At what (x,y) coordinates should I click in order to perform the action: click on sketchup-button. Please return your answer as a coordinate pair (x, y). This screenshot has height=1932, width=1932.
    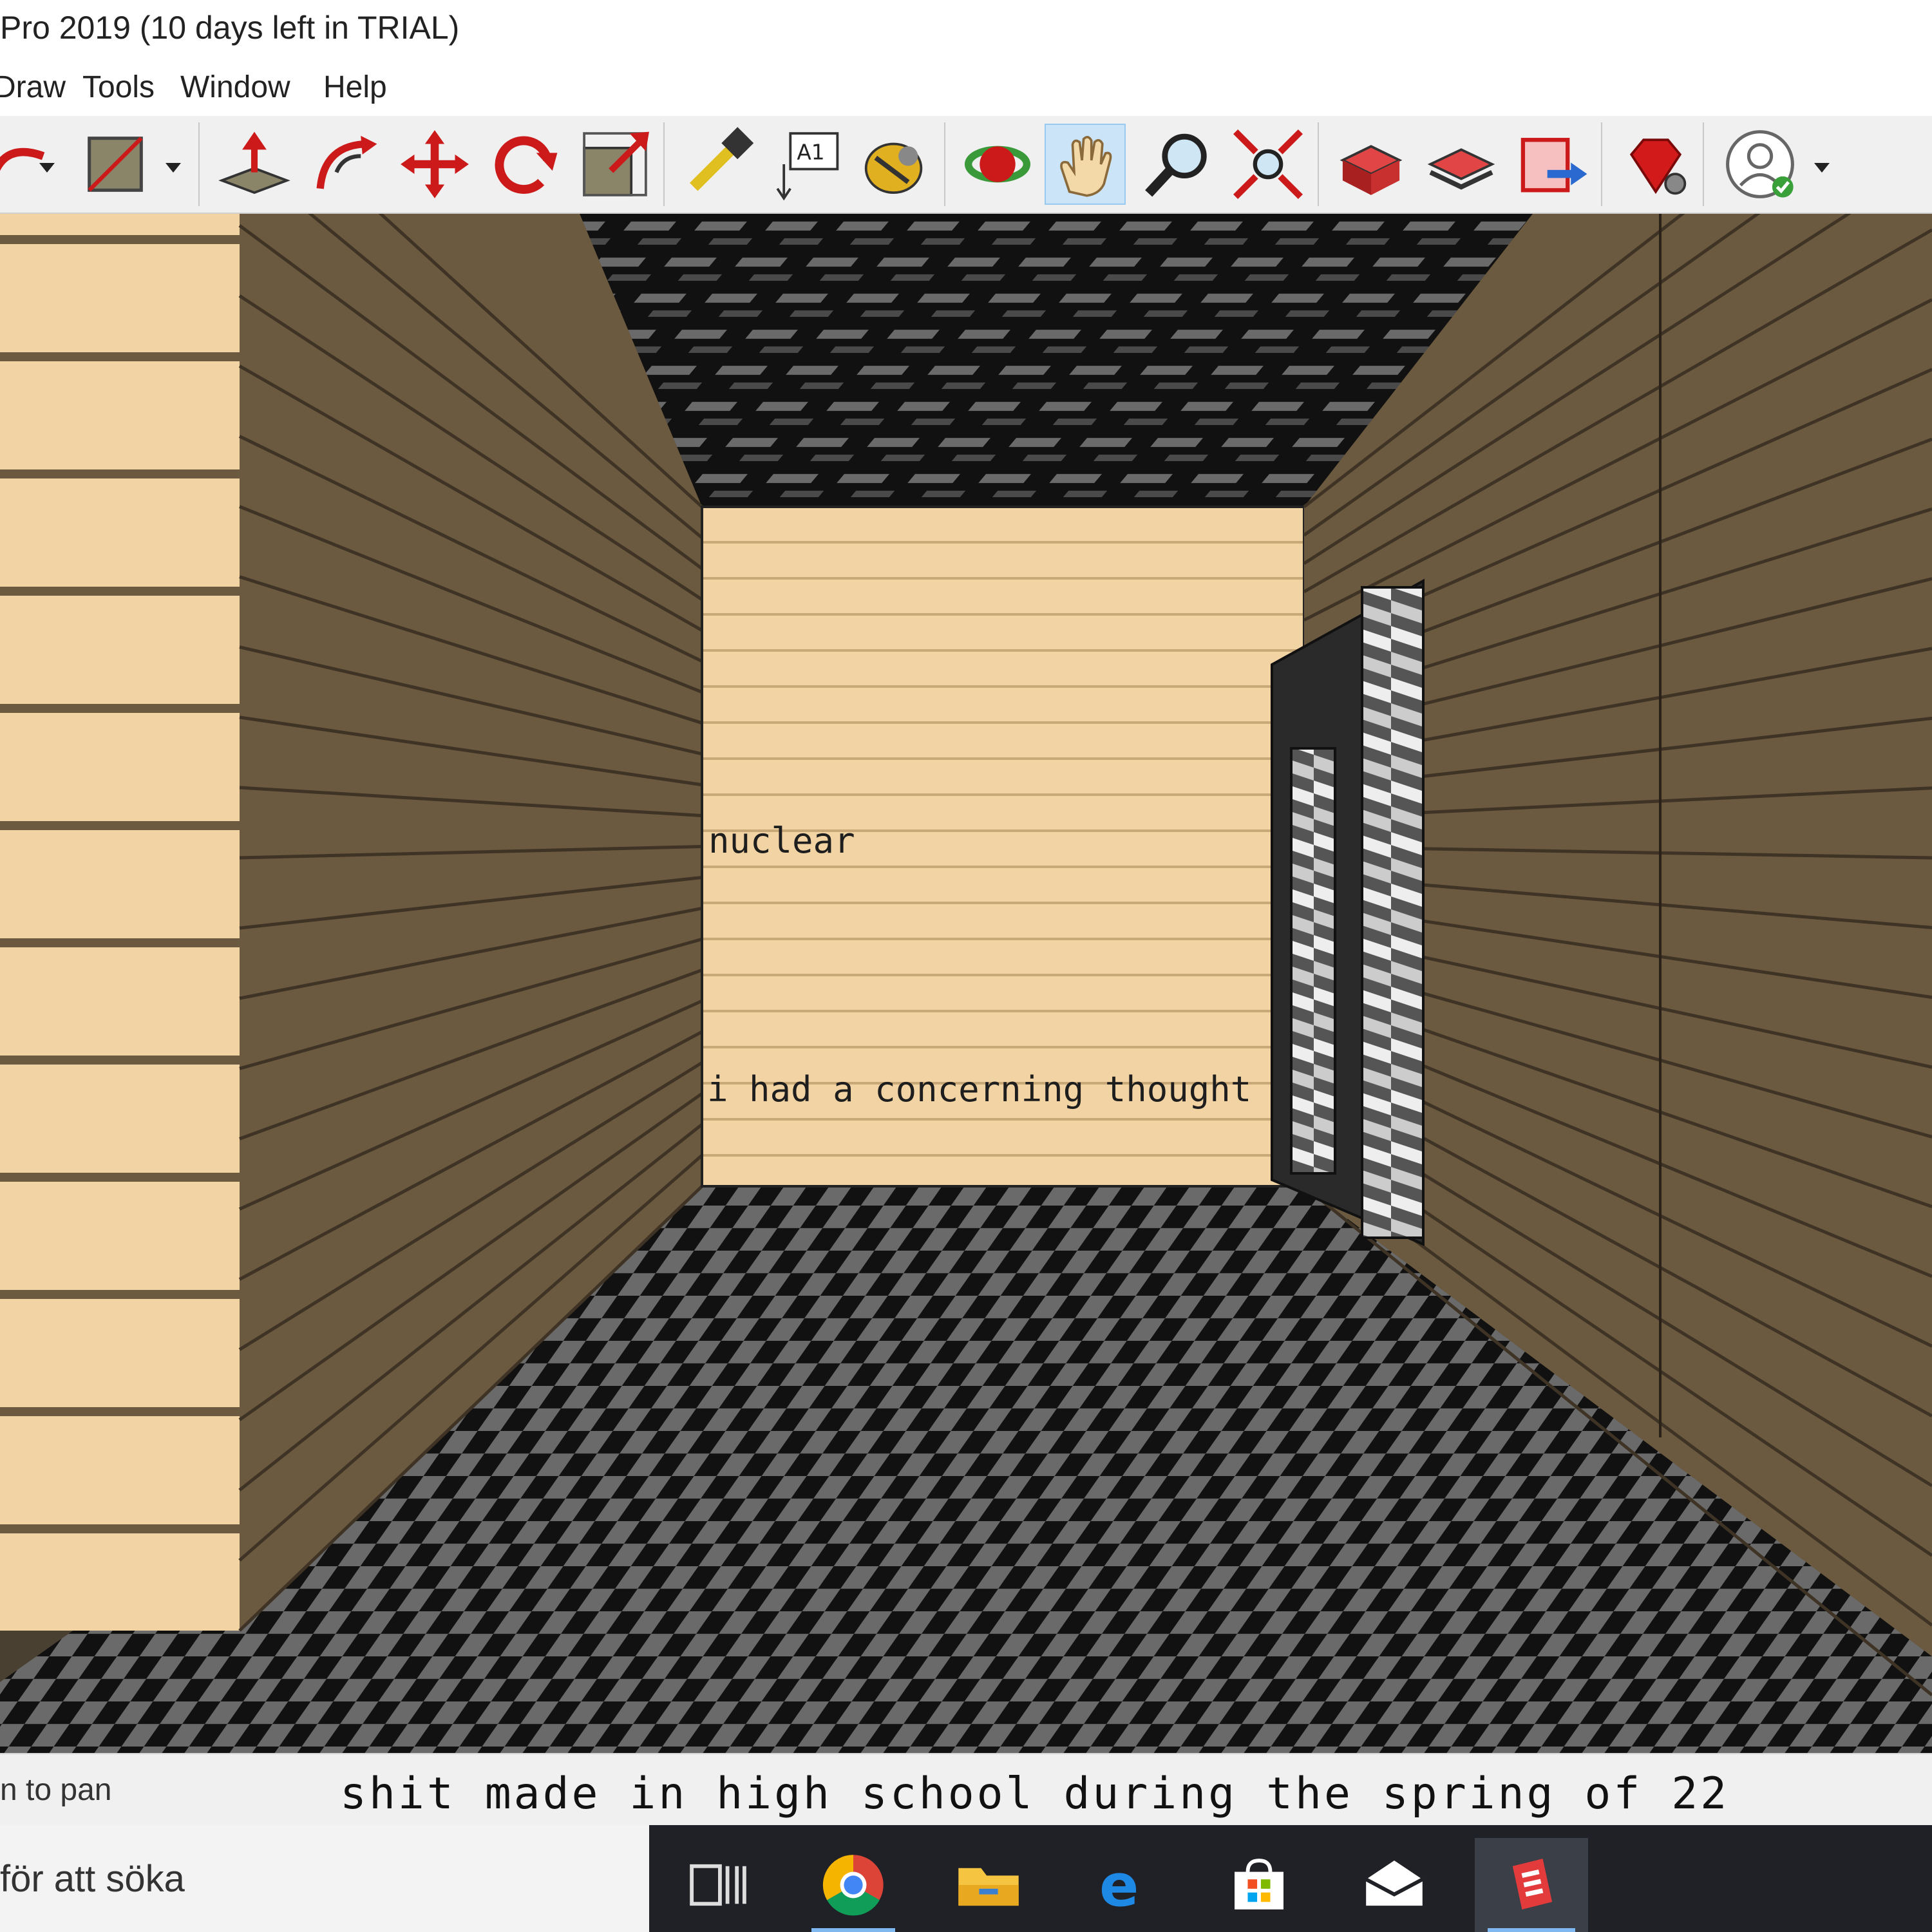
    Looking at the image, I should click on (1531, 1885).